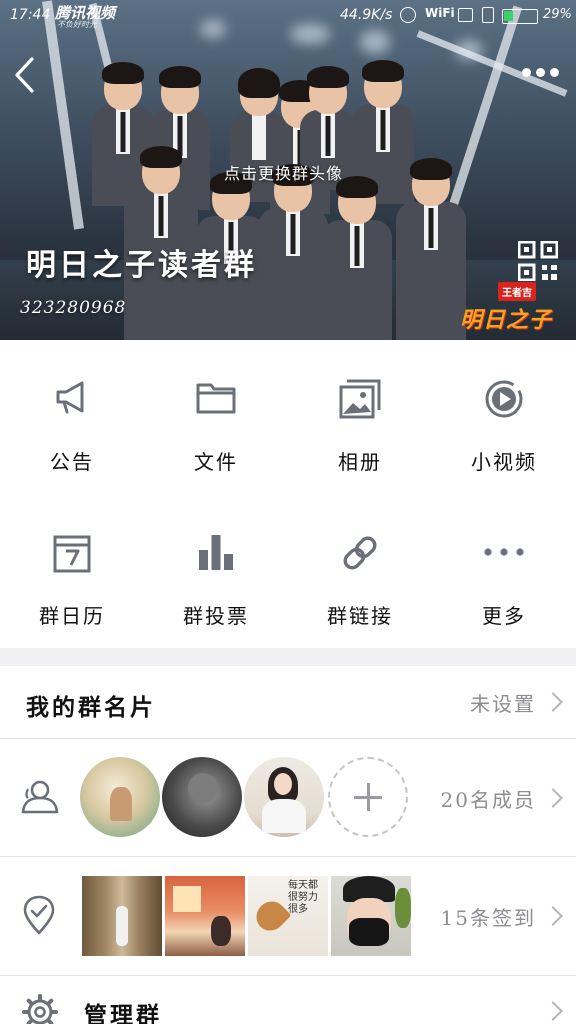 This screenshot has height=1024, width=576. I want to click on sim-icon, so click(465, 15).